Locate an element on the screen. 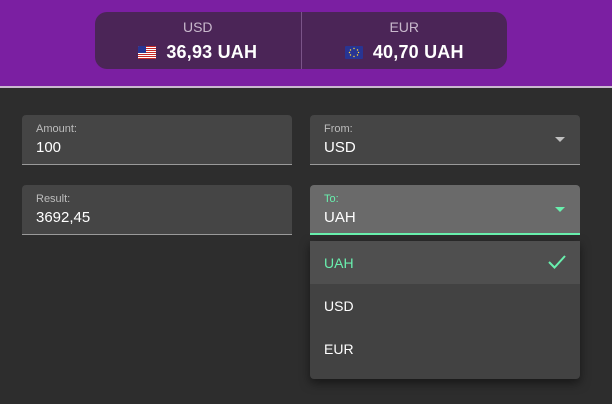  rate-value: 36,93 UAH is located at coordinates (212, 52).